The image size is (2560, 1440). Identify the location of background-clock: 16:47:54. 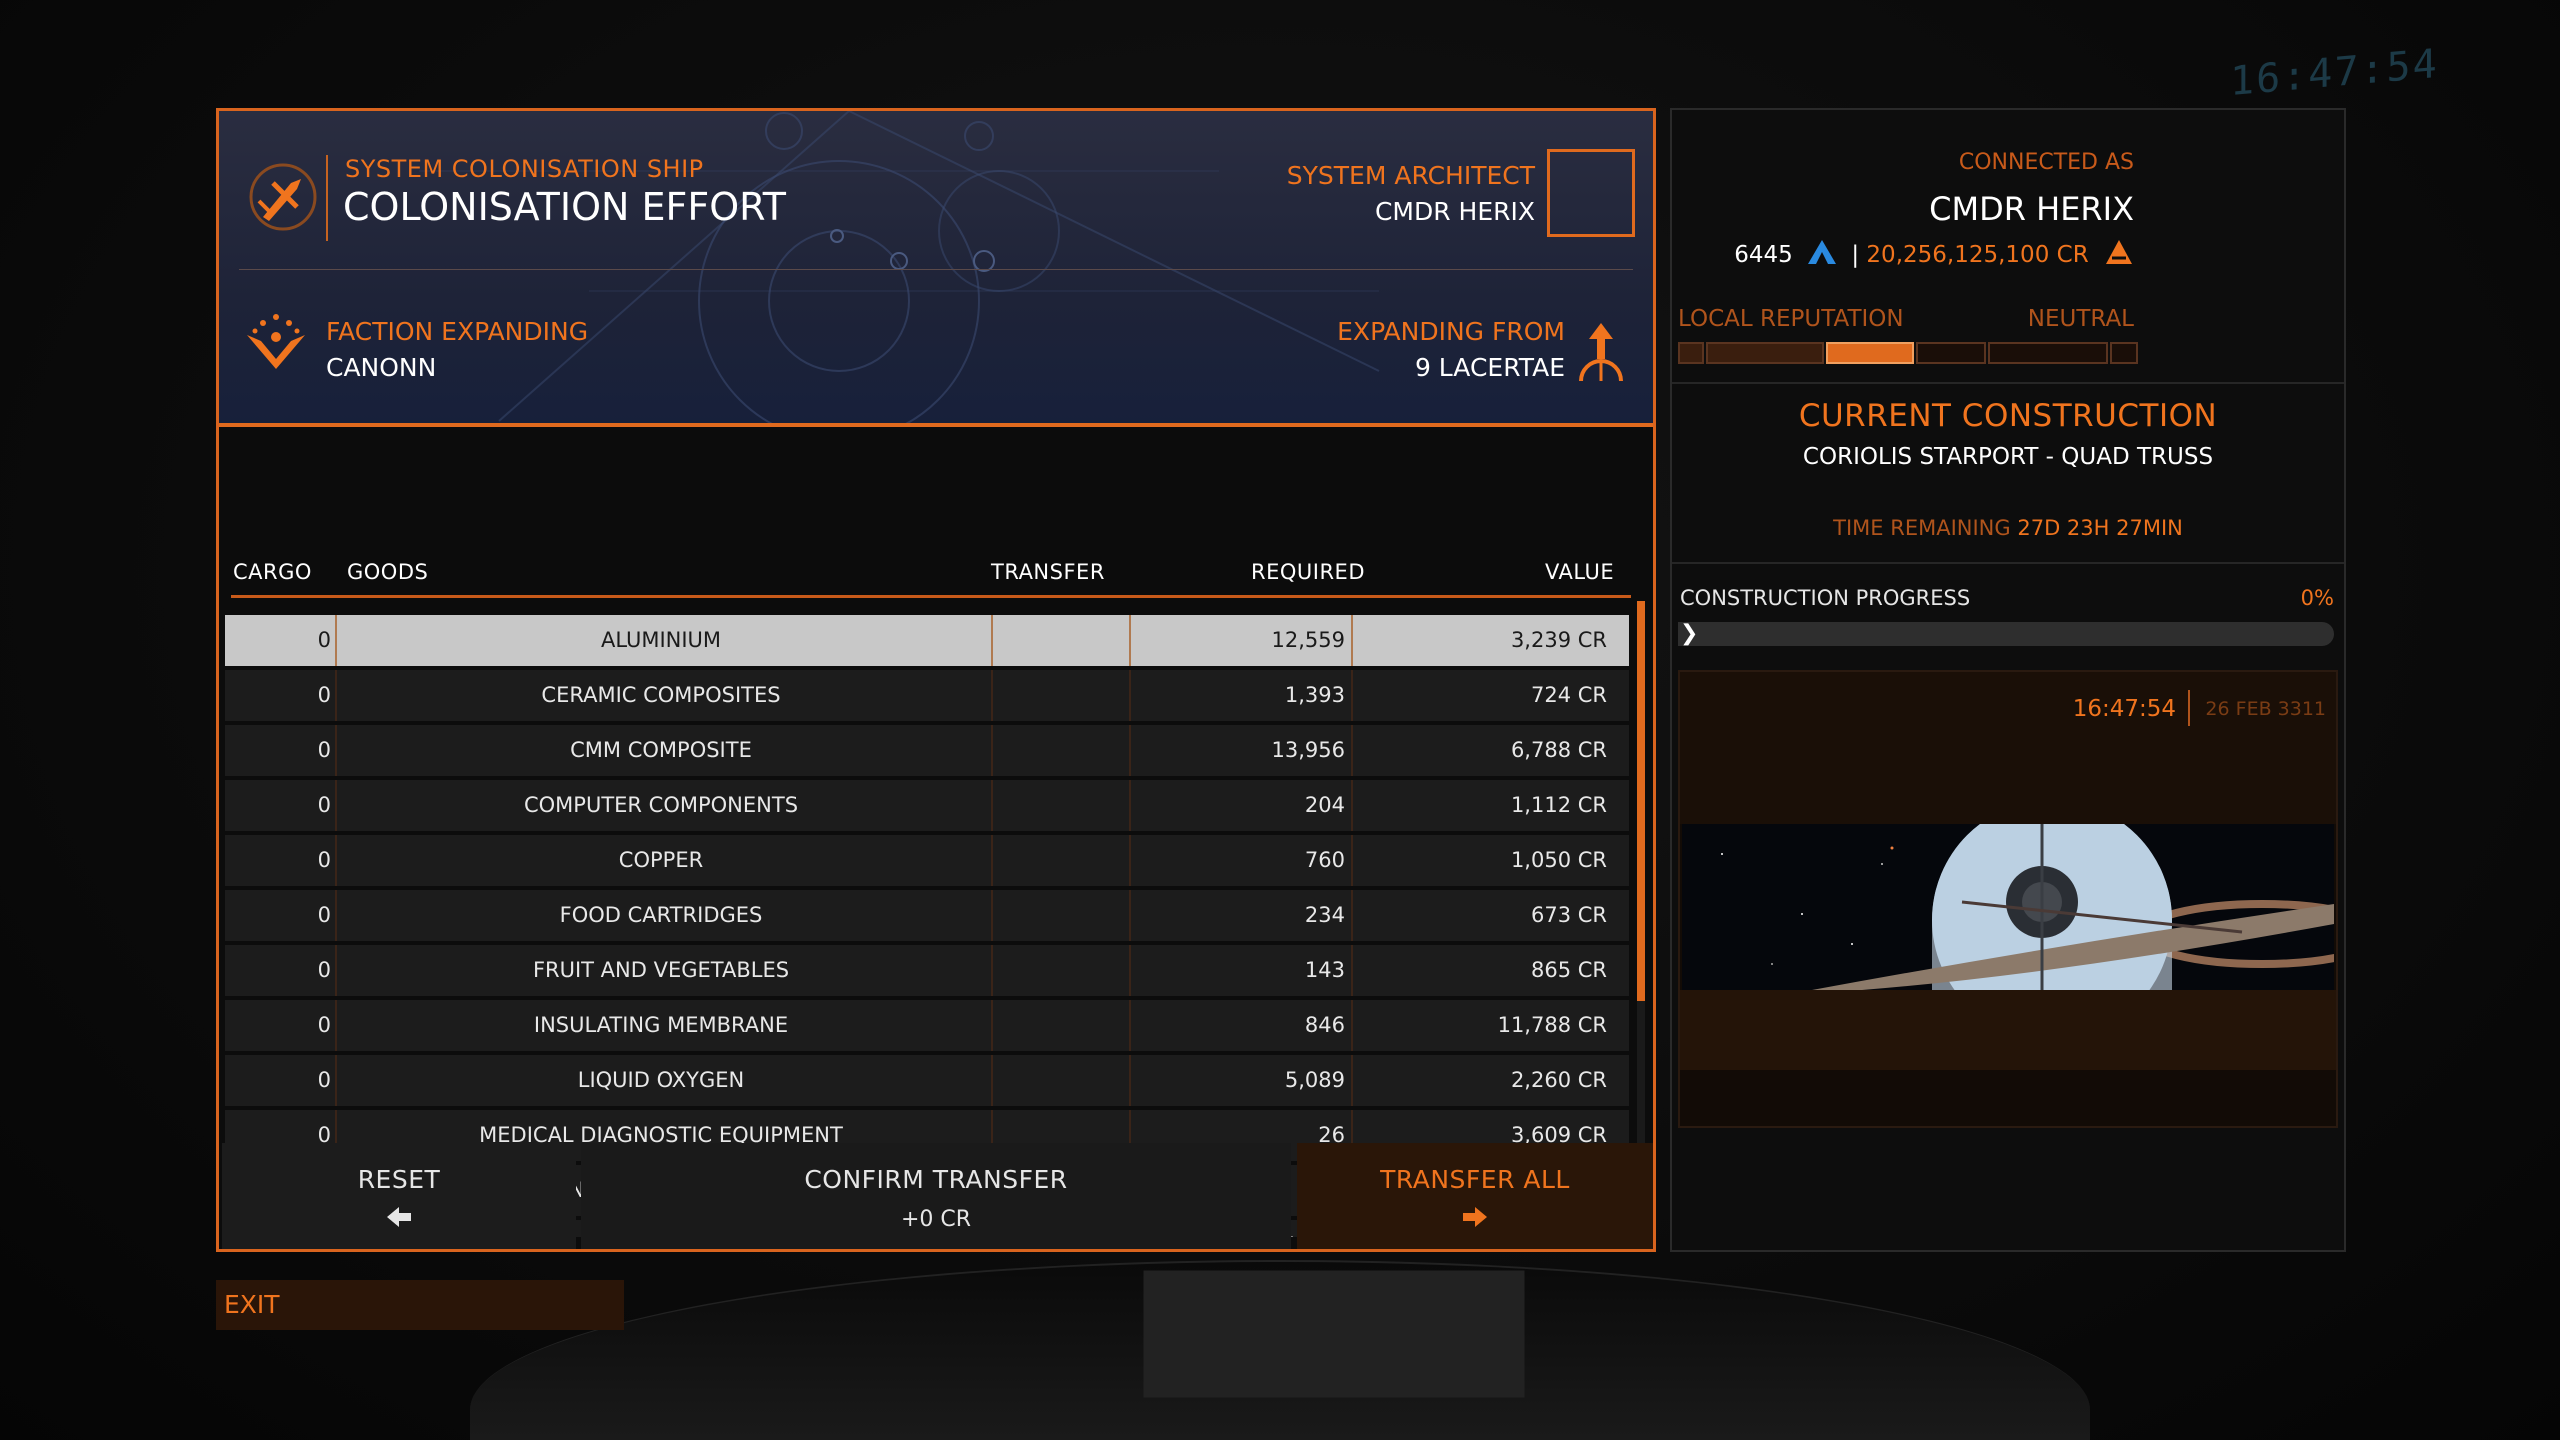
(2334, 73).